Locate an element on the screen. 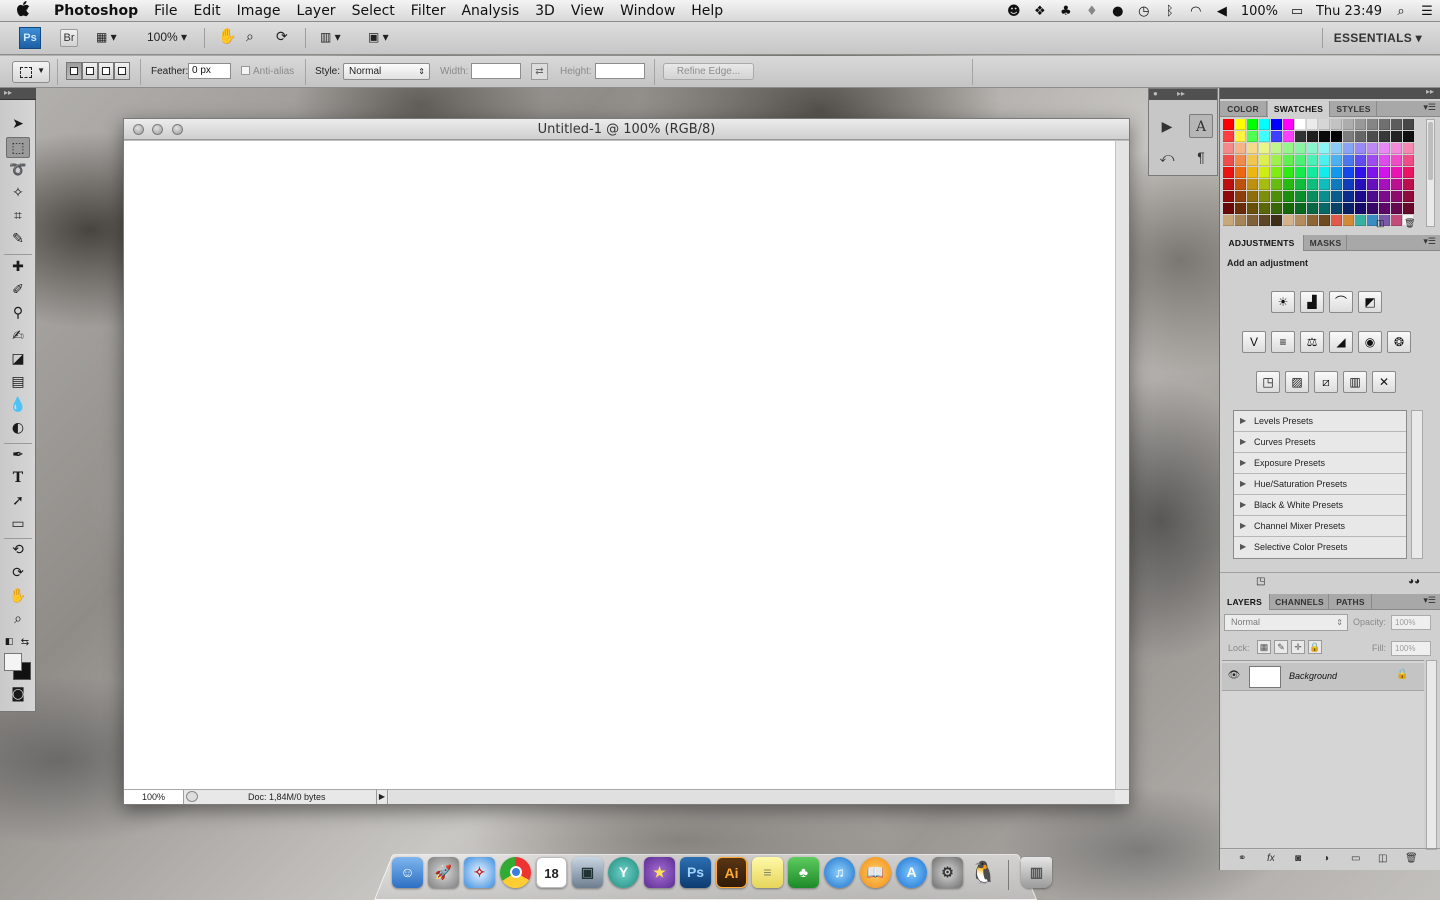 The width and height of the screenshot is (1440, 900). history-panel-icon: ⤺ is located at coordinates (1167, 157).